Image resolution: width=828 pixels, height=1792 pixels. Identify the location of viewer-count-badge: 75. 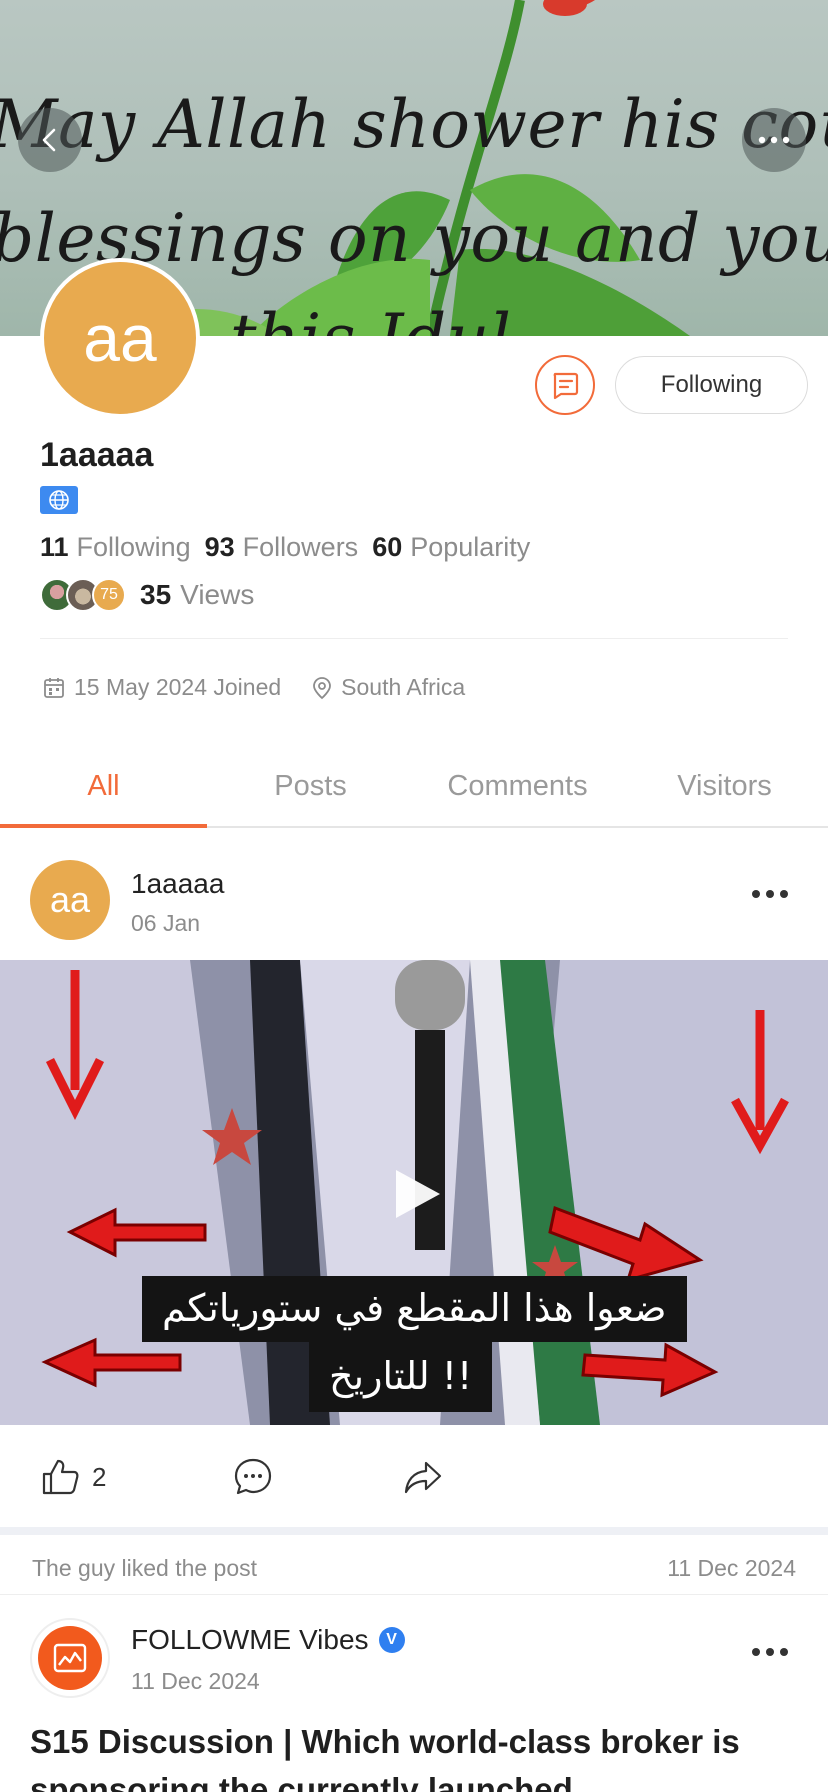
(109, 595).